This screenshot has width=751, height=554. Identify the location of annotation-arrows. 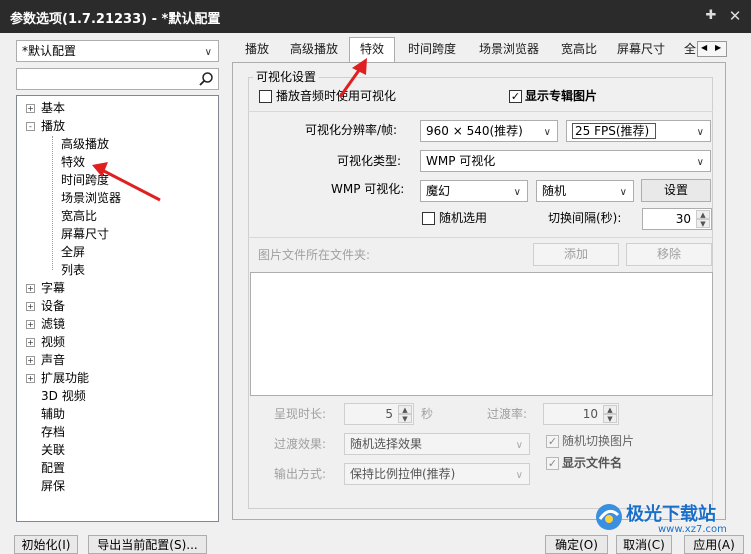
(229, 130).